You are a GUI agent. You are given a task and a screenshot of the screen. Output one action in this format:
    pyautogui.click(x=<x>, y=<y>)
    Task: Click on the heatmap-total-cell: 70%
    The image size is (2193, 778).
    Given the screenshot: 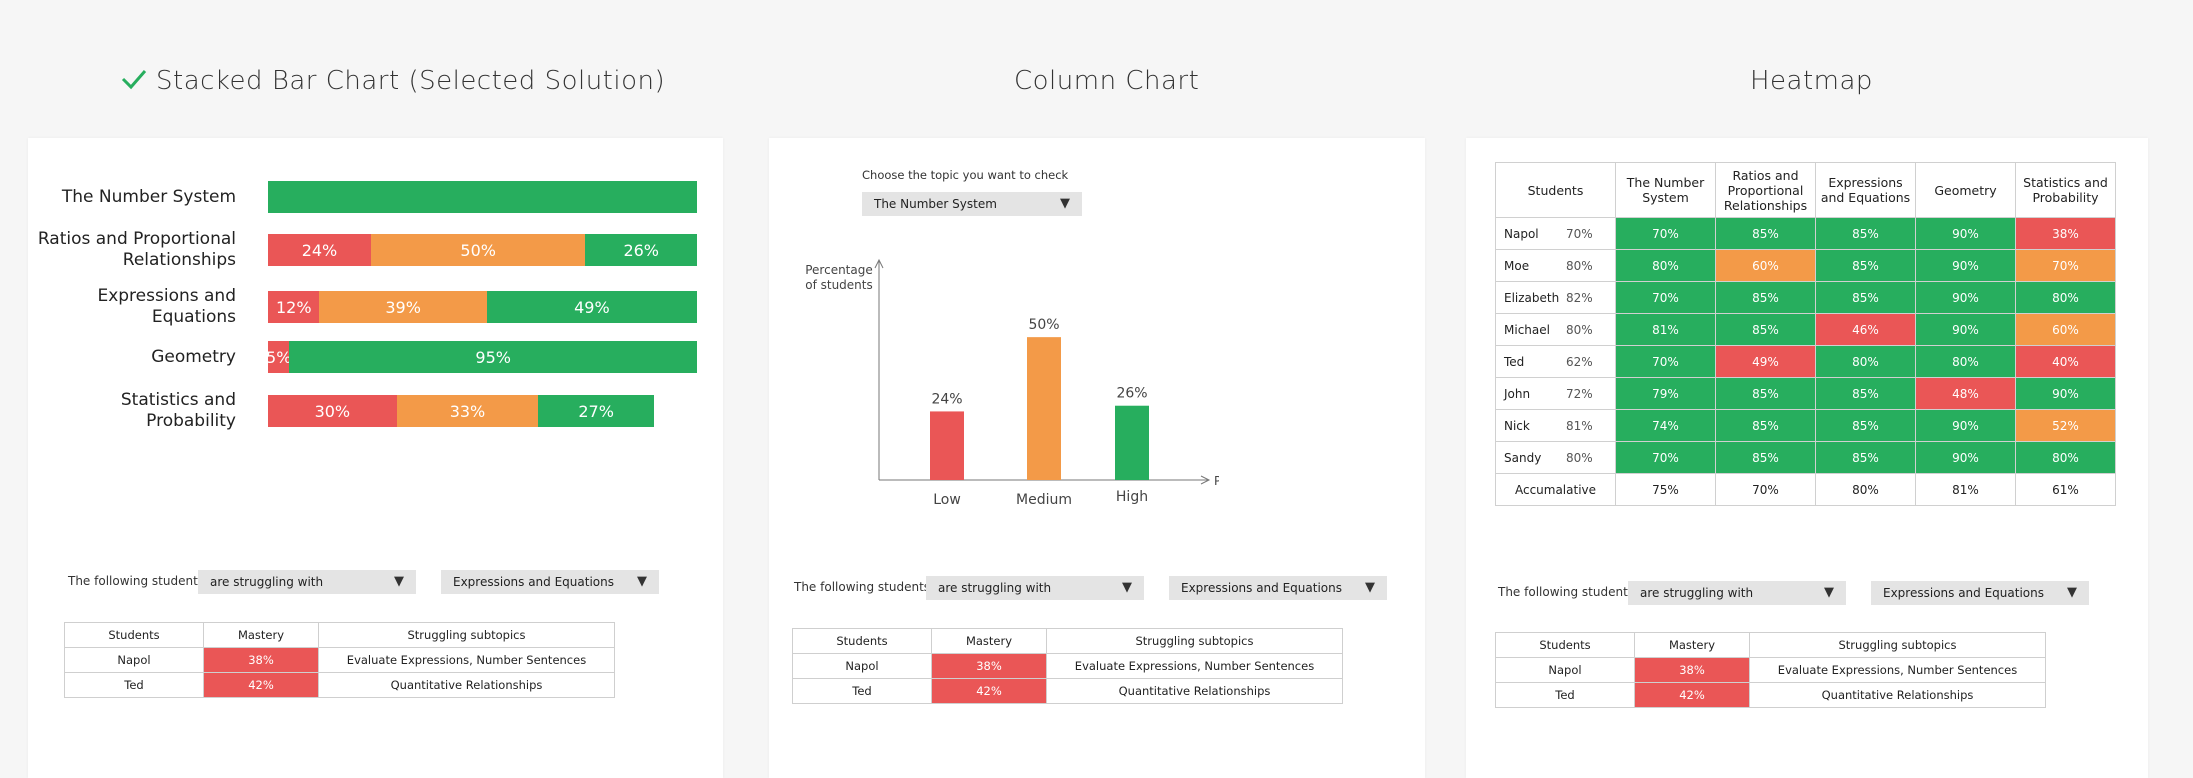 What is the action you would take?
    pyautogui.click(x=1765, y=489)
    